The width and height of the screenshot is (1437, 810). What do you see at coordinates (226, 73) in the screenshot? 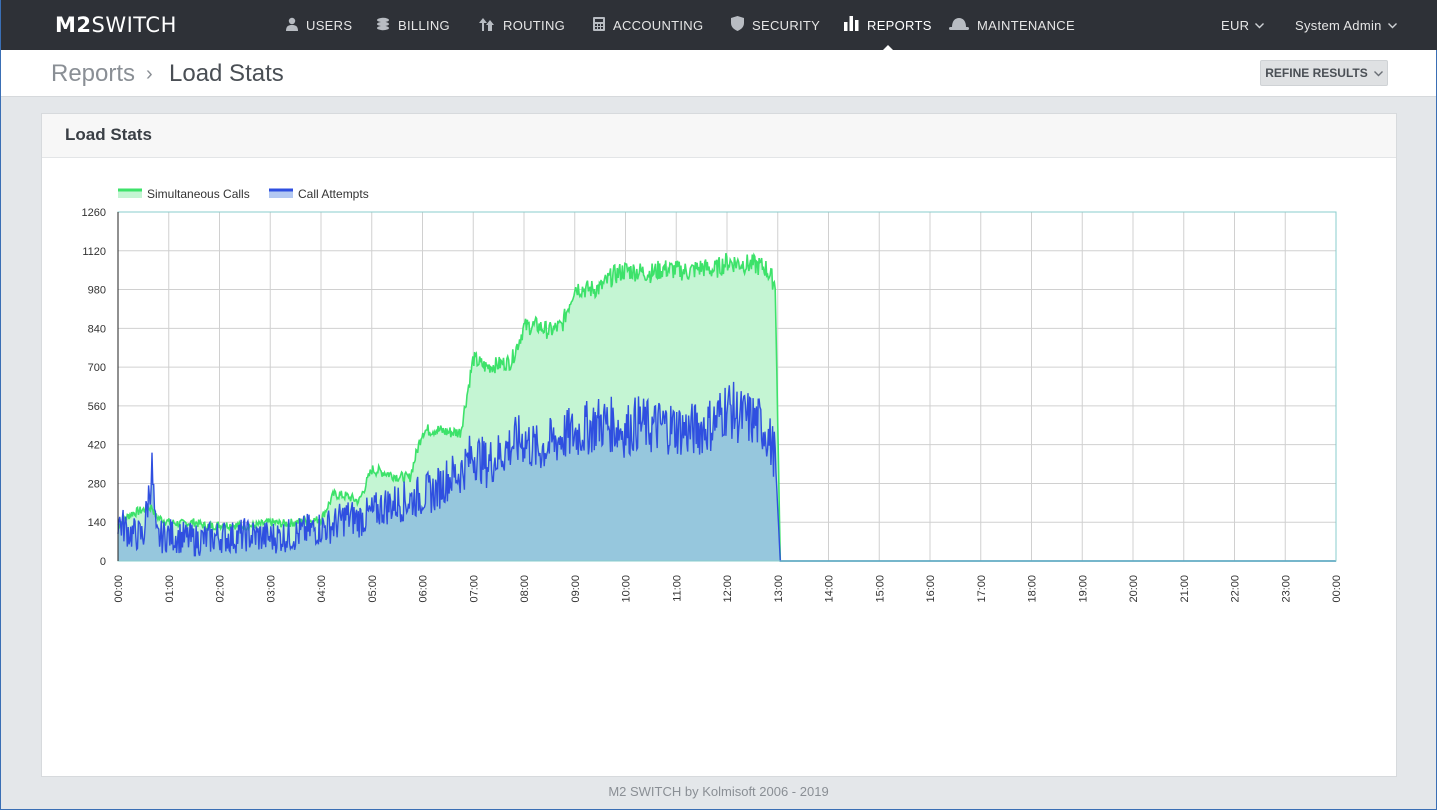
I see `page-title: Load Stats` at bounding box center [226, 73].